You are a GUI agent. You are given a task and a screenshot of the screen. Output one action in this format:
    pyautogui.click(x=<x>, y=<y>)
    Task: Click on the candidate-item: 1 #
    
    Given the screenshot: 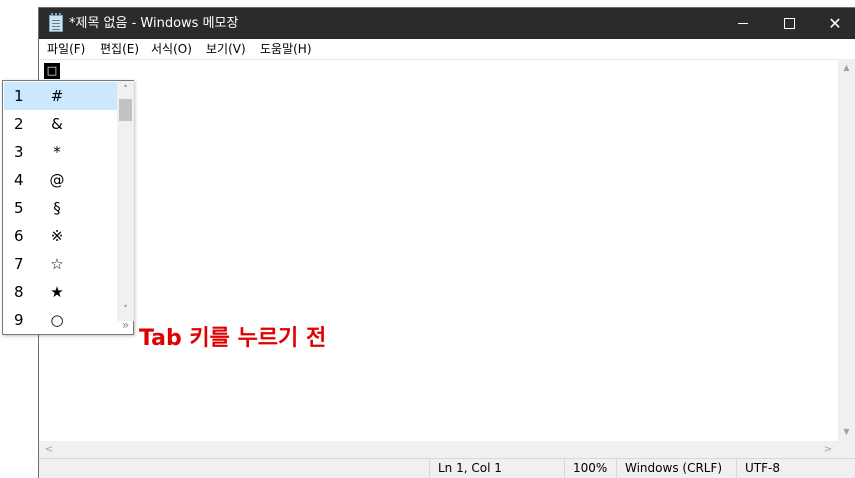 What is the action you would take?
    pyautogui.click(x=60, y=96)
    